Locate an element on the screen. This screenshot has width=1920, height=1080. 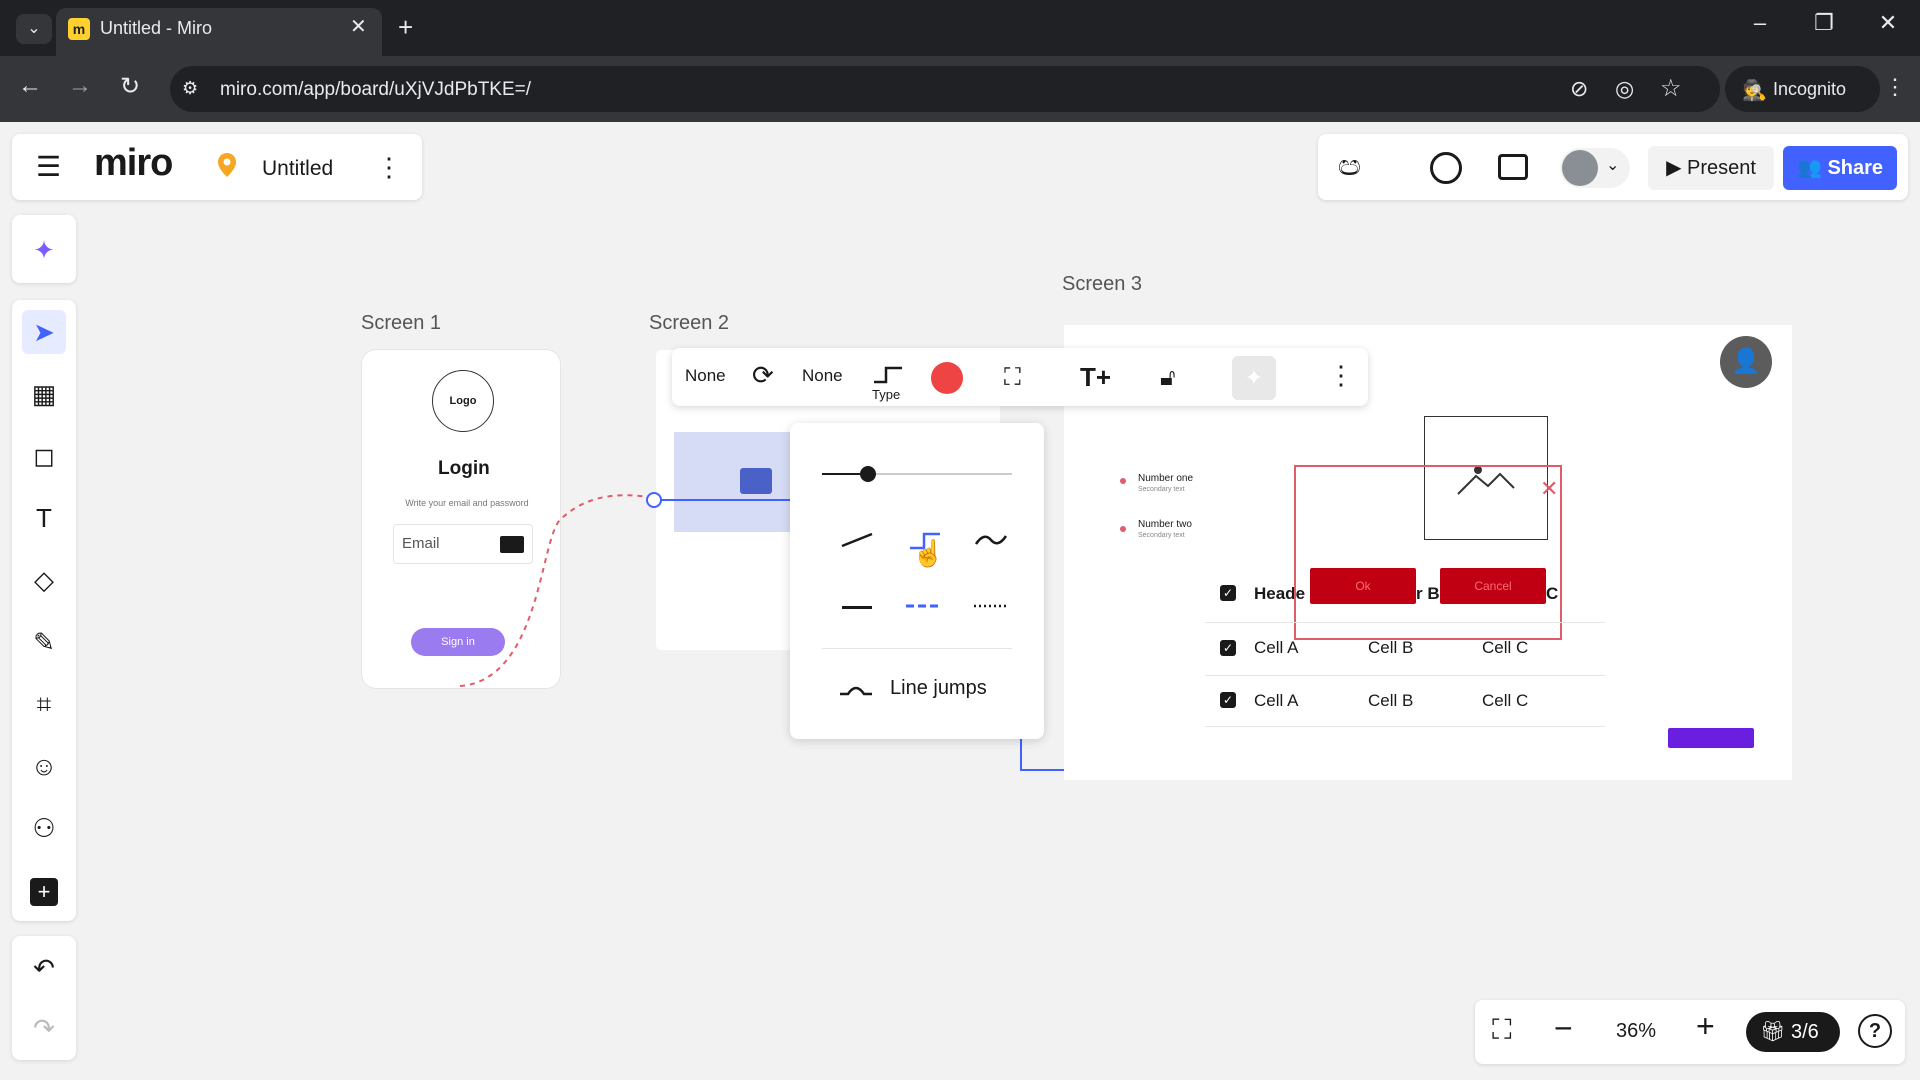
onboarding-gift-button: 🎁︎ 3/6 is located at coordinates (1793, 1032).